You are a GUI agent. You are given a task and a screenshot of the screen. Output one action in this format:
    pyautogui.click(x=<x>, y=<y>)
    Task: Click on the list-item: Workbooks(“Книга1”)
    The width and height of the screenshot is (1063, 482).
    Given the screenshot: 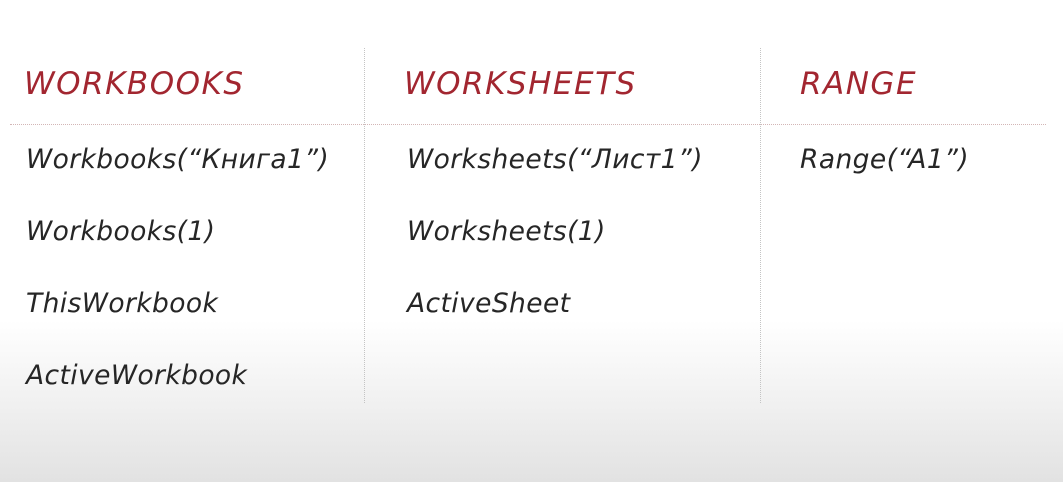 What is the action you would take?
    pyautogui.click(x=178, y=159)
    